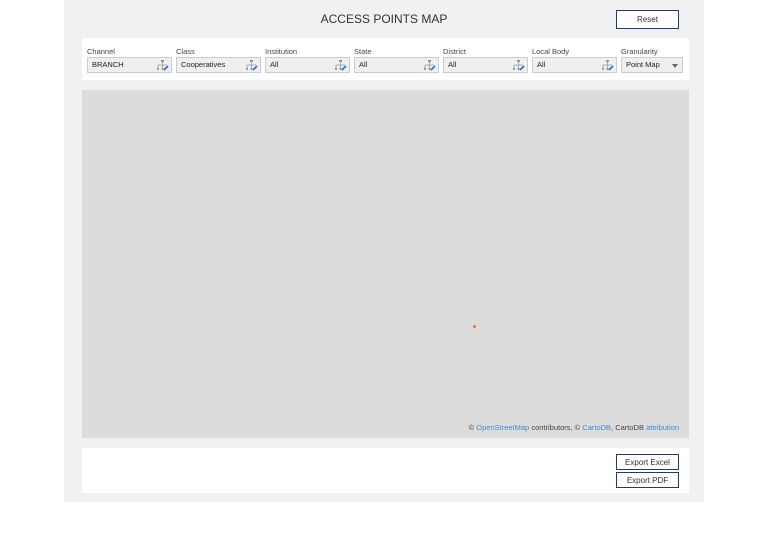 This screenshot has width=768, height=543. What do you see at coordinates (281, 51) in the screenshot?
I see `filter-label: Institution` at bounding box center [281, 51].